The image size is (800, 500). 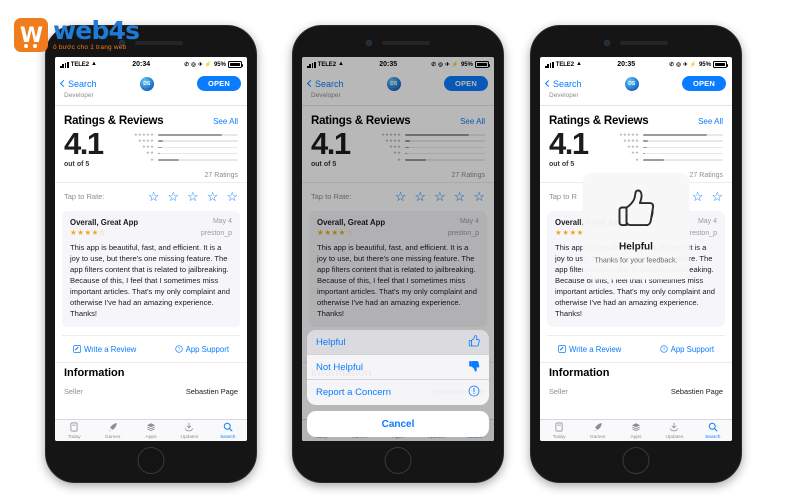 I want to click on phone-3-camera-speaker, so click(x=636, y=43).